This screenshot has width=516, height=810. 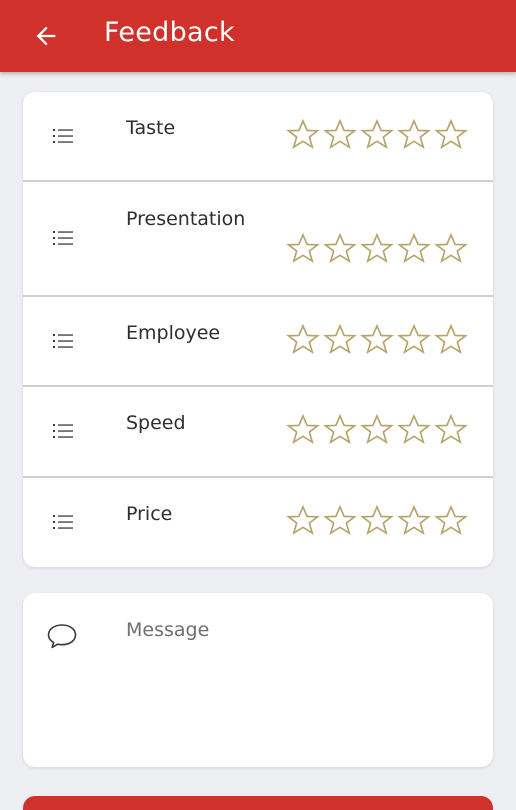 I want to click on rating-row-speed: Speed, so click(x=258, y=432).